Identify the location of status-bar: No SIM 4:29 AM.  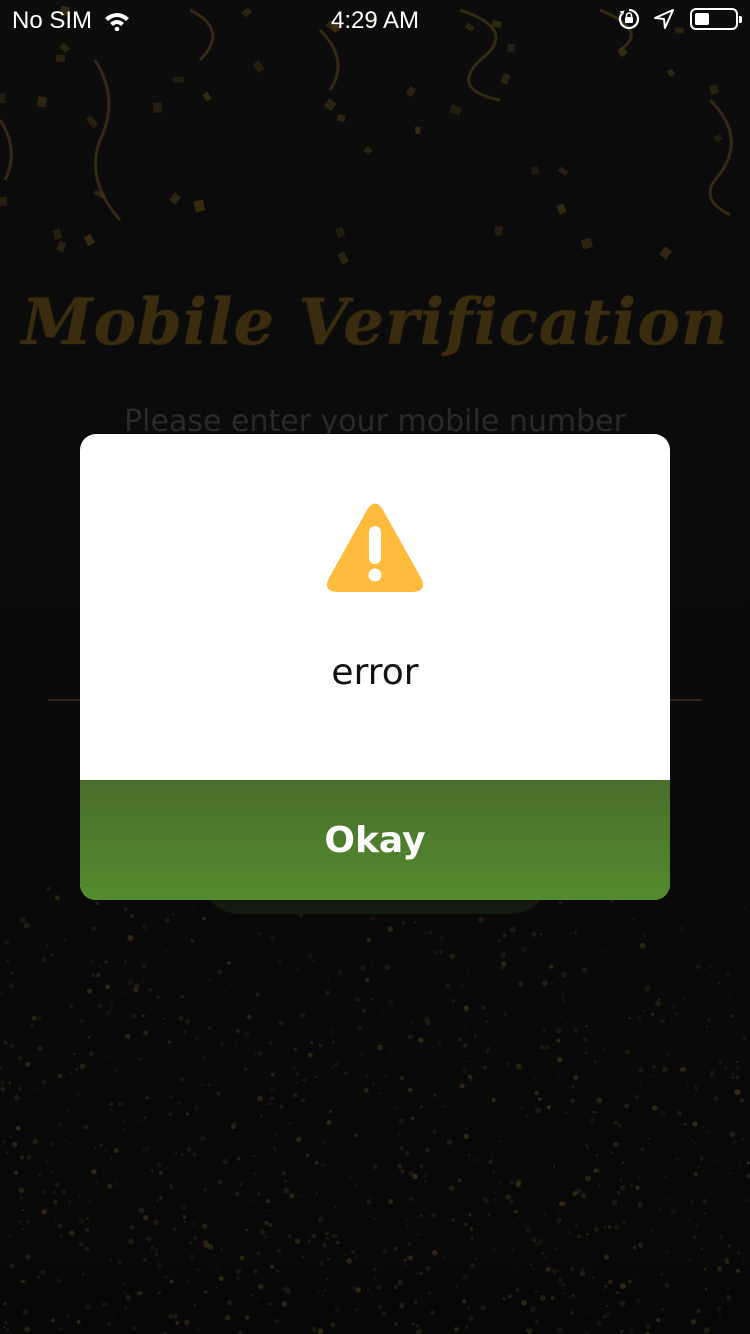
(375, 21).